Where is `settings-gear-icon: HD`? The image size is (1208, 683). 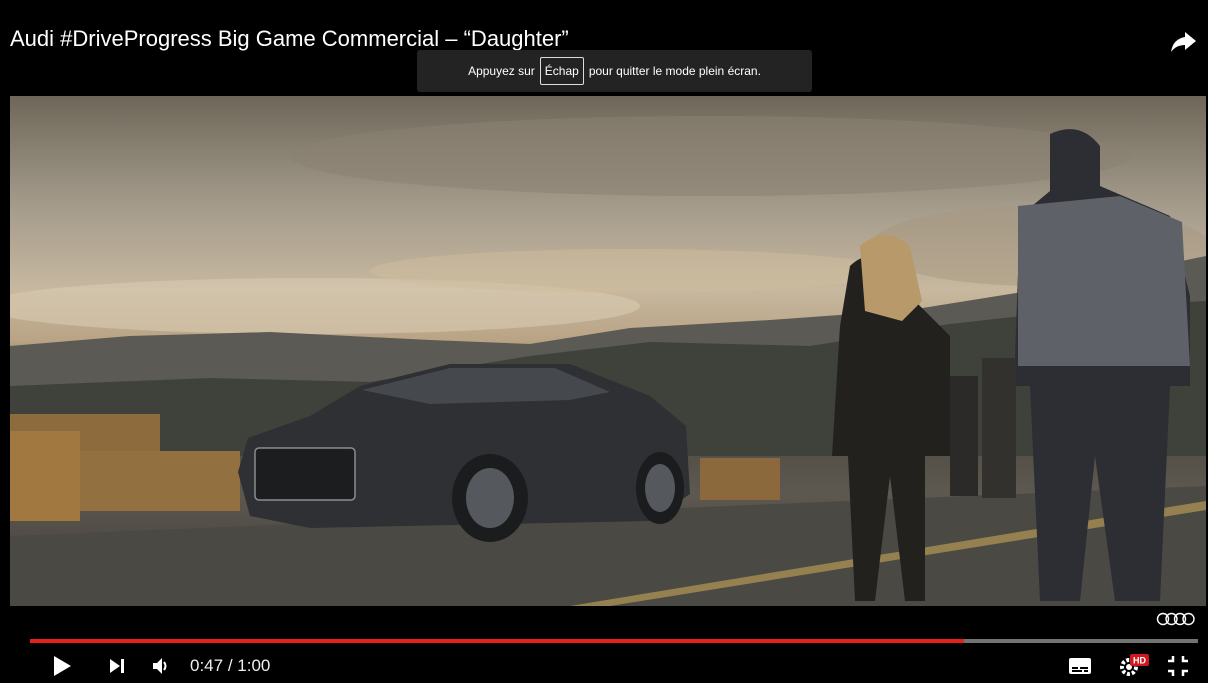 settings-gear-icon: HD is located at coordinates (1134, 665).